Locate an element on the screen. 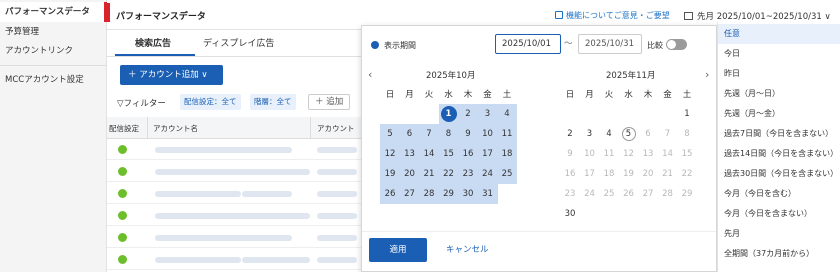 Image resolution: width=840 pixels, height=272 pixels. sidebar-item-performance: パフォーマンスデータ is located at coordinates (53, 12).